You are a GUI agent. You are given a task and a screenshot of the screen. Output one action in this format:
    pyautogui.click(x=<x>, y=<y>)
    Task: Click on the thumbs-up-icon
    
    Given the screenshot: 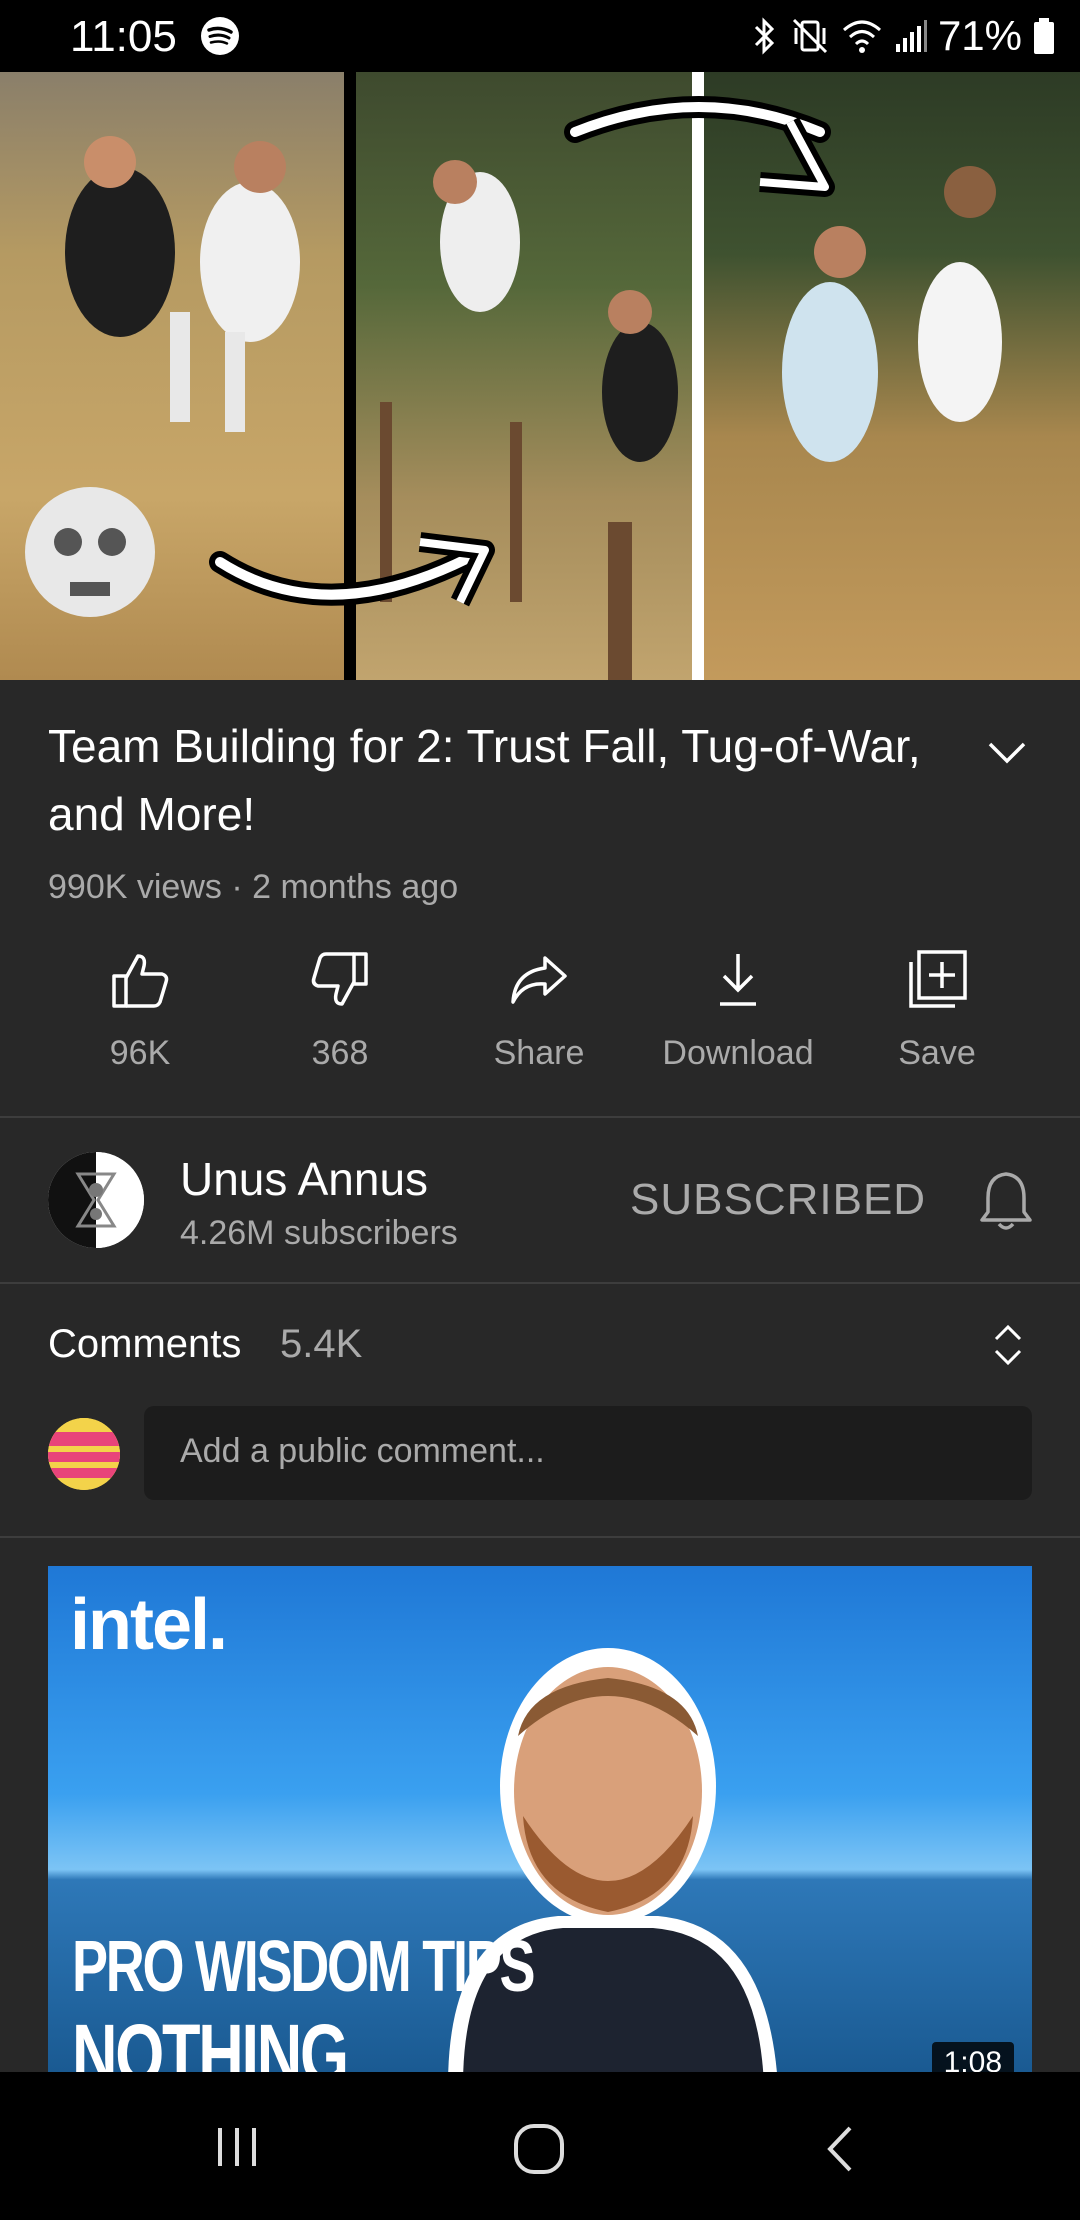 What is the action you would take?
    pyautogui.click(x=140, y=981)
    